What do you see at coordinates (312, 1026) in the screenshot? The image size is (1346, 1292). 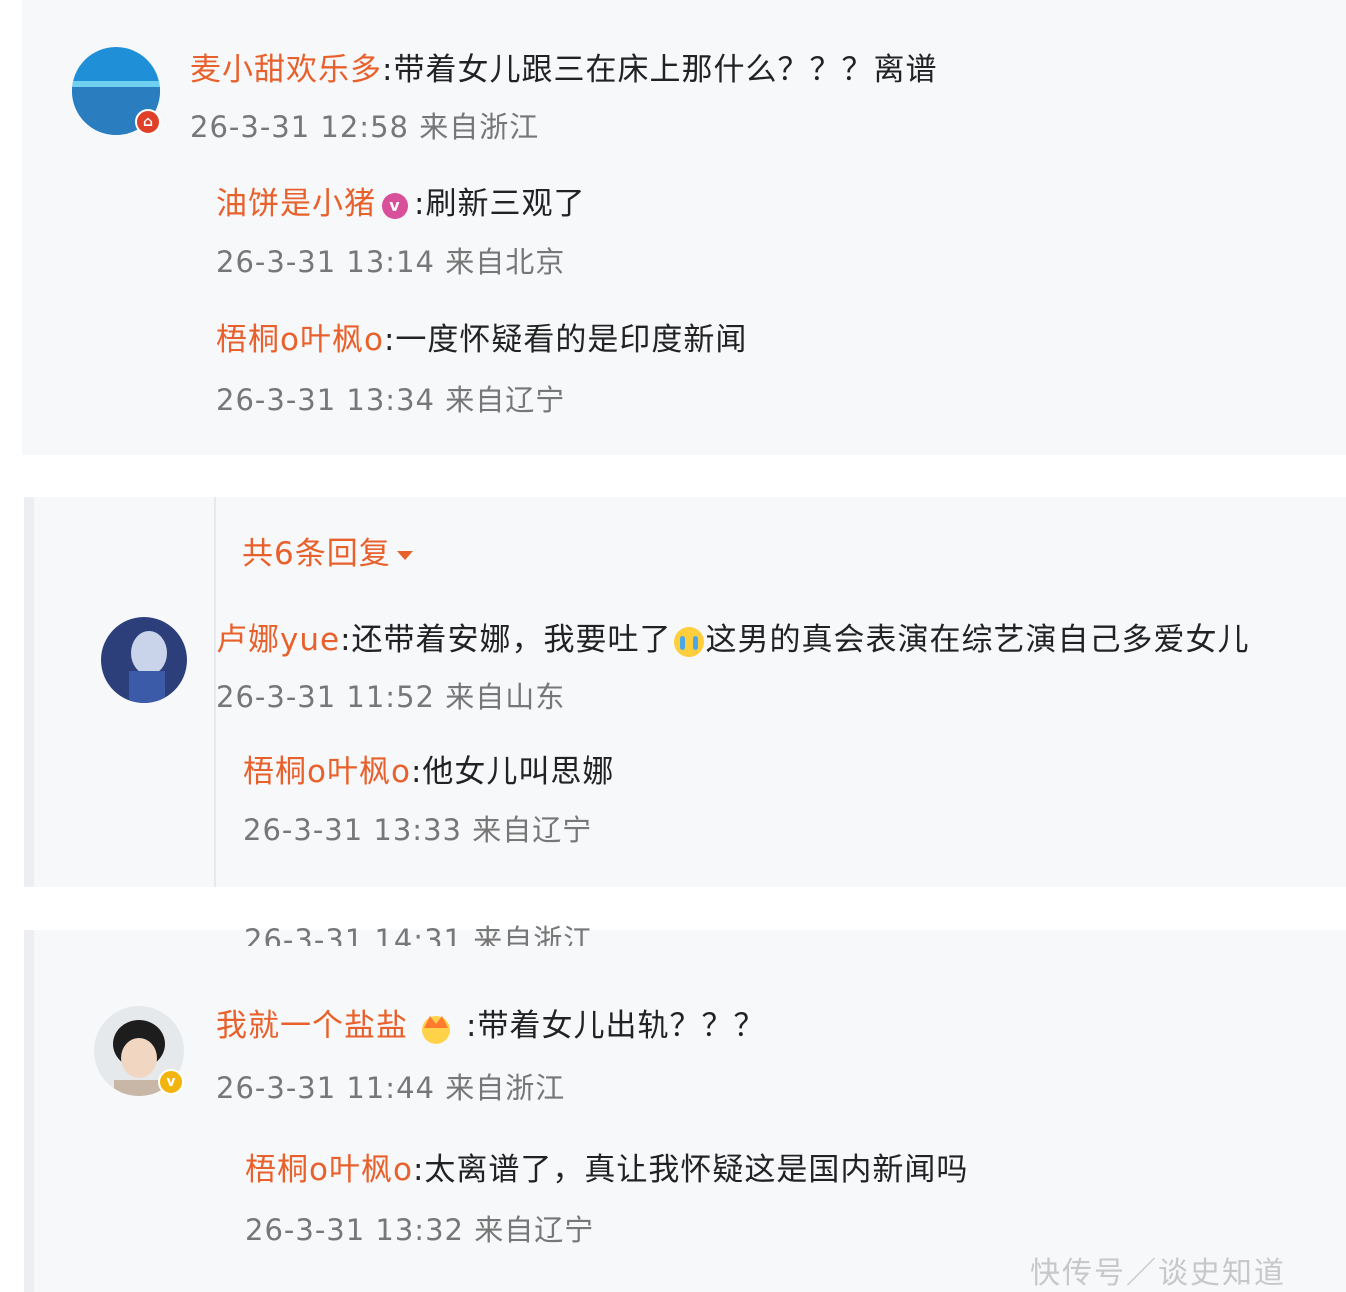 I see `comment-username: 我就一个盐盐` at bounding box center [312, 1026].